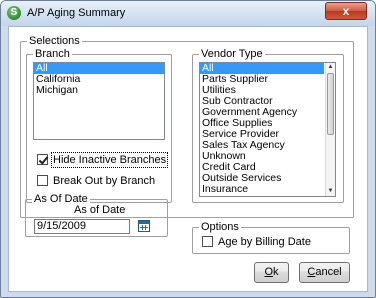  I want to click on close-icon: x, so click(346, 11).